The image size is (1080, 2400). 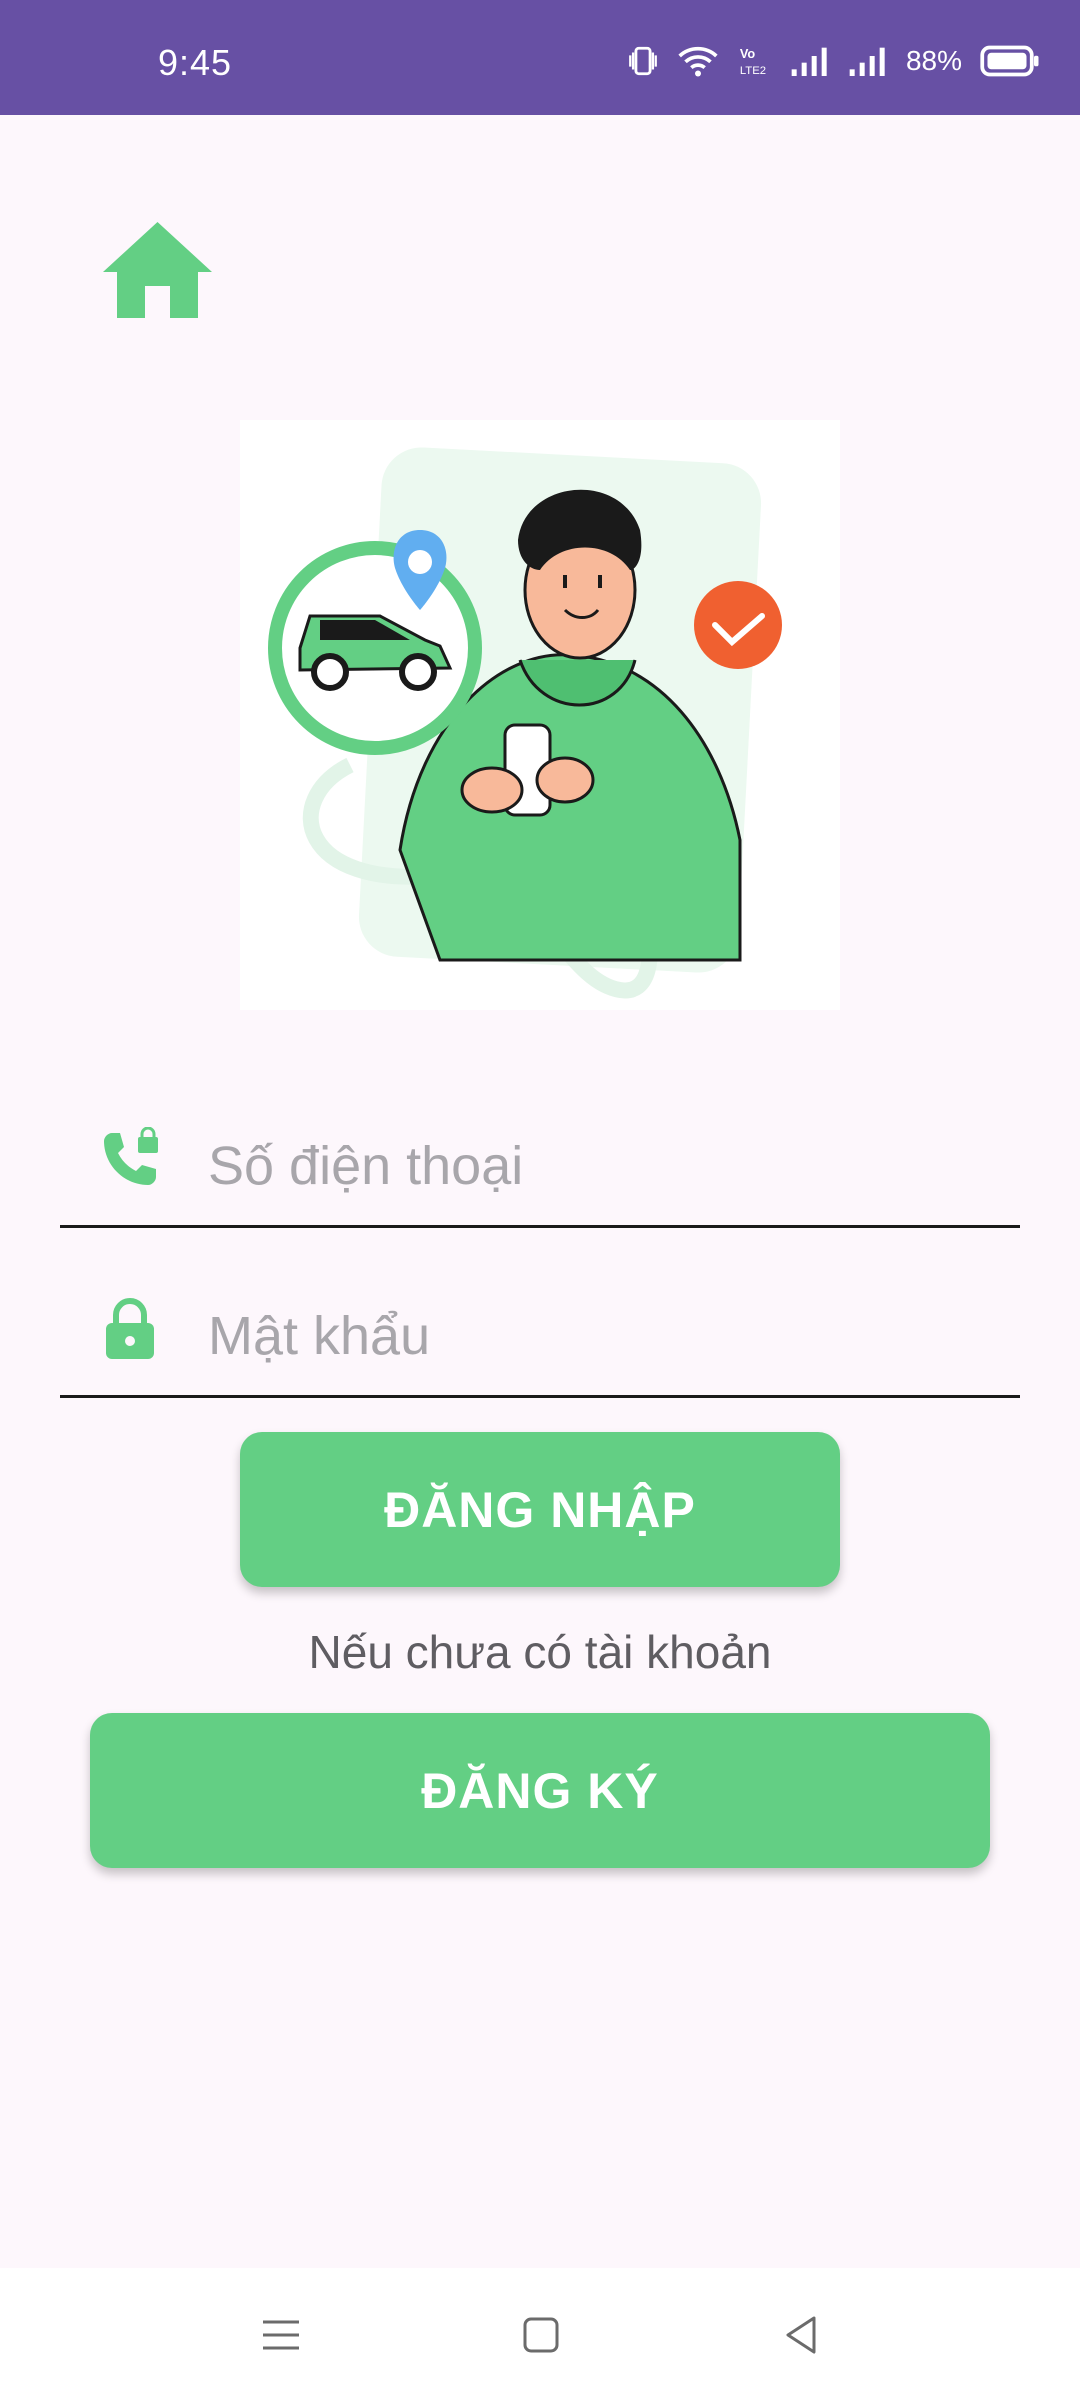 I want to click on home-icon, so click(x=157, y=270).